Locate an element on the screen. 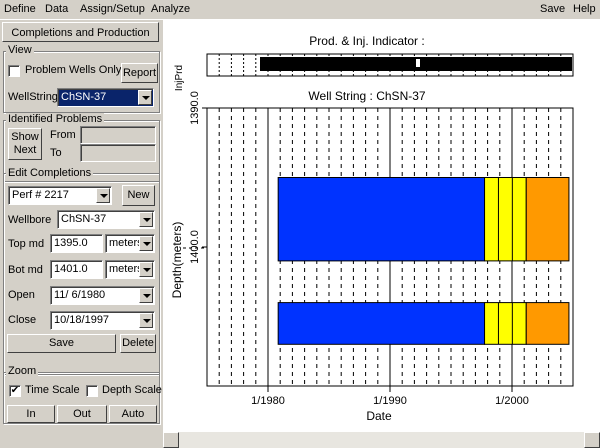  menu-analyze: Analyze is located at coordinates (170, 9).